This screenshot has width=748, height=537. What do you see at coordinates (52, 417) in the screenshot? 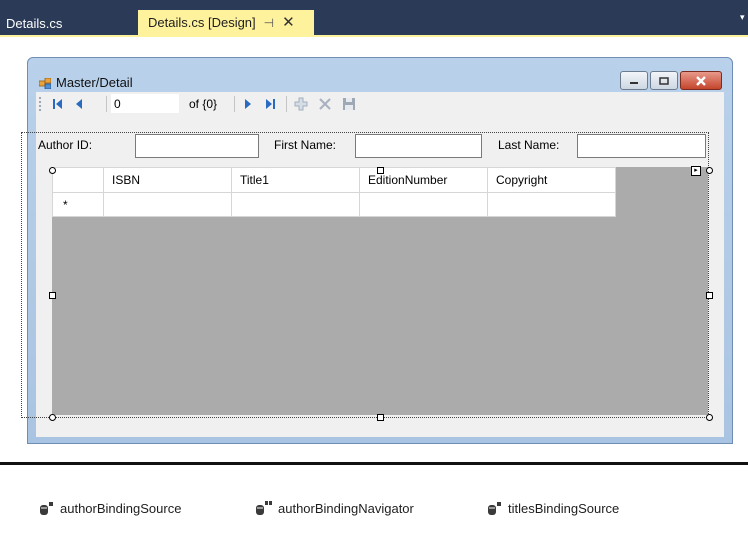
I see `resize-handle-bottom-left` at bounding box center [52, 417].